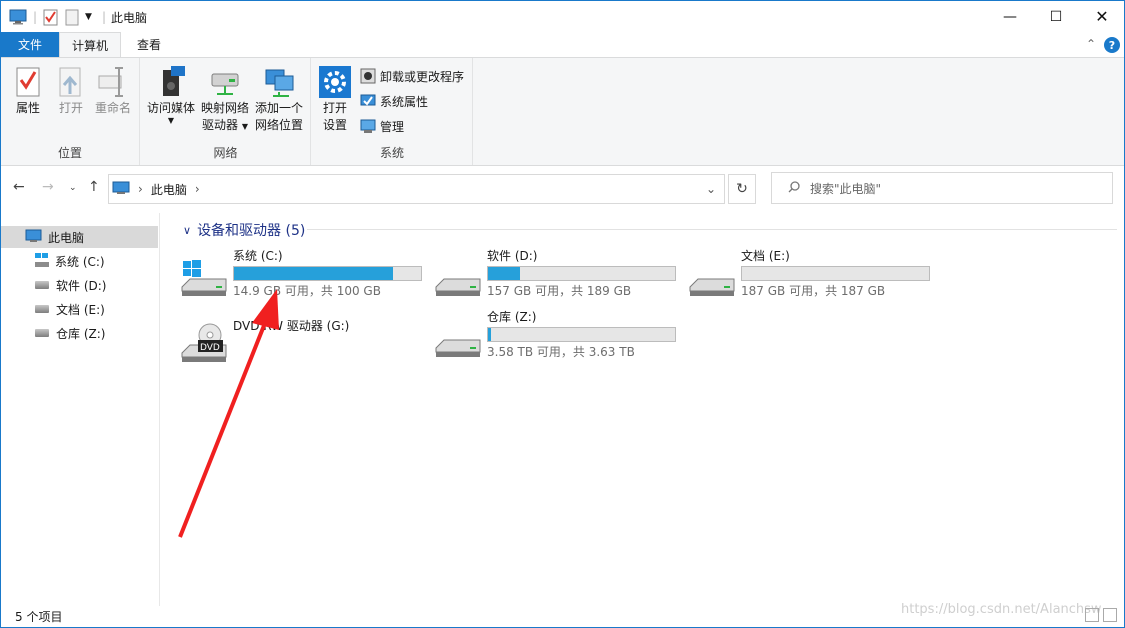 This screenshot has height=628, width=1125. What do you see at coordinates (845, 188) in the screenshot?
I see `search-input: 搜索"此电脑"` at bounding box center [845, 188].